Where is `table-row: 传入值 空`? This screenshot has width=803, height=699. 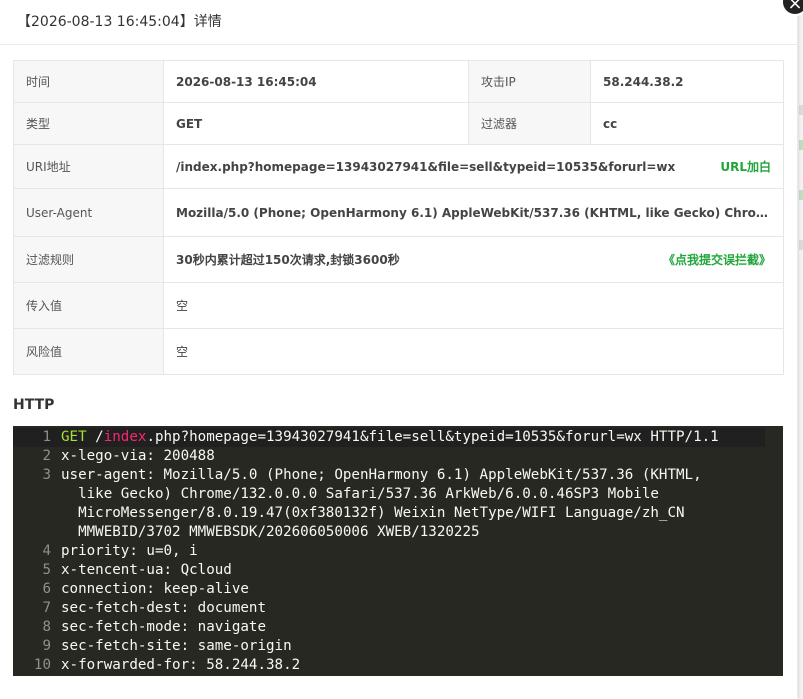
table-row: 传入值 空 is located at coordinates (398, 305).